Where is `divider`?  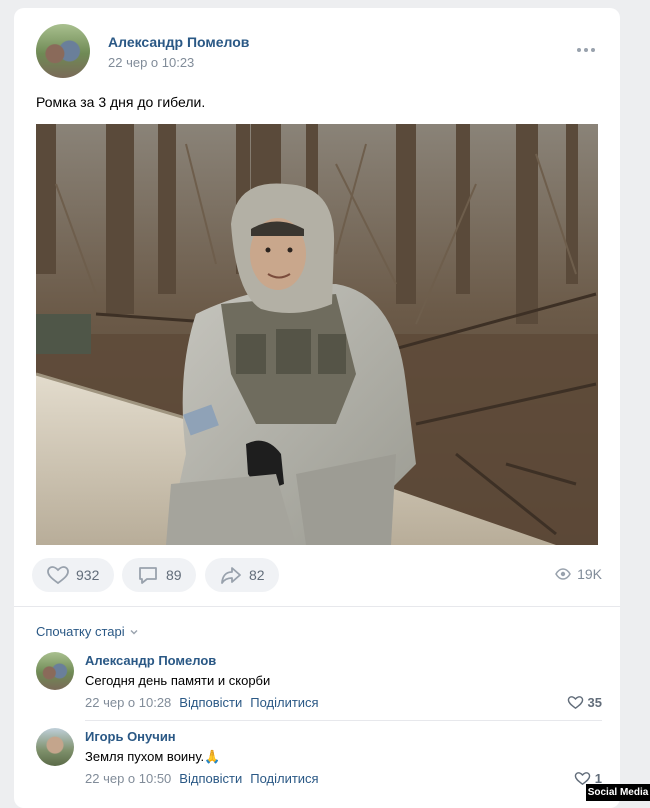 divider is located at coordinates (317, 606).